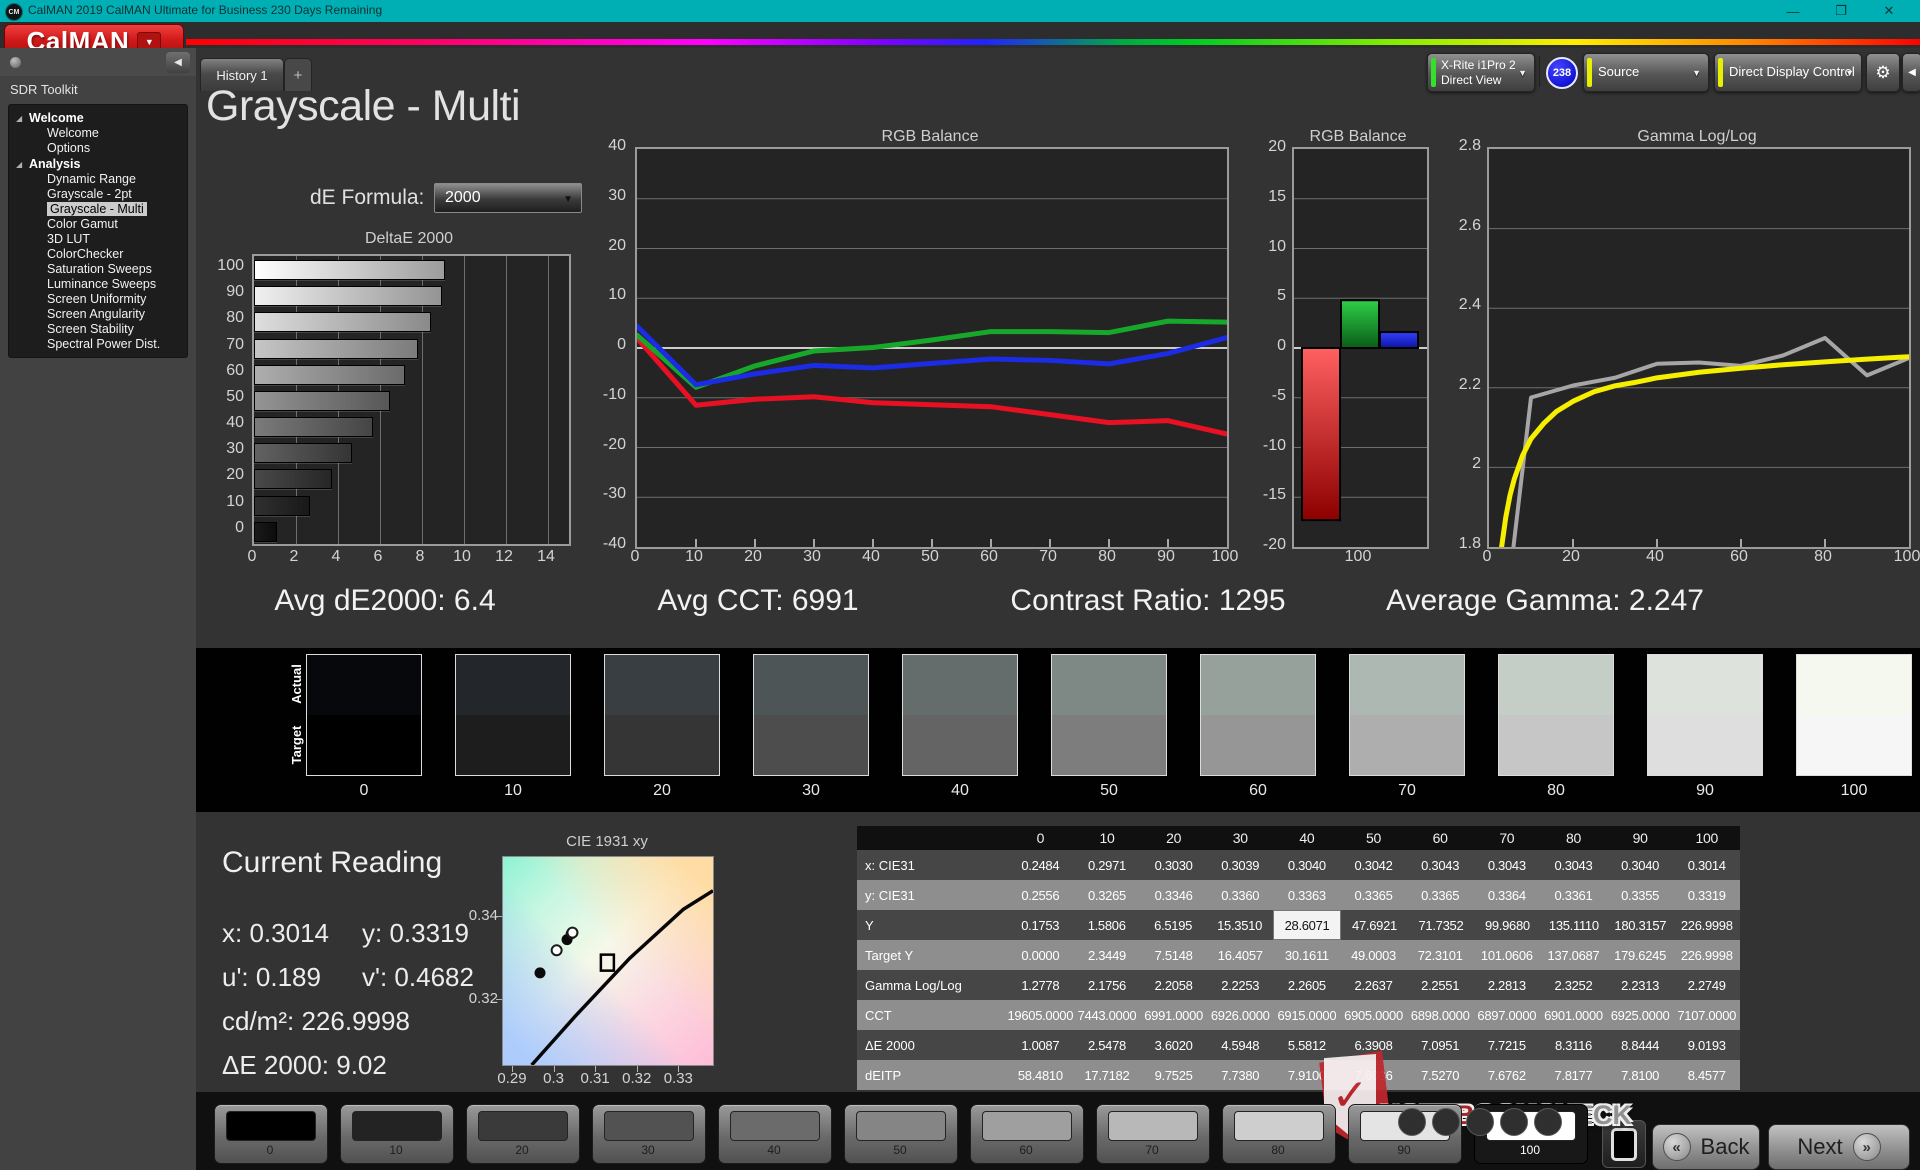  Describe the element at coordinates (98, 239) in the screenshot. I see `sidebar-item-3d-lut: 3D LUT` at that location.